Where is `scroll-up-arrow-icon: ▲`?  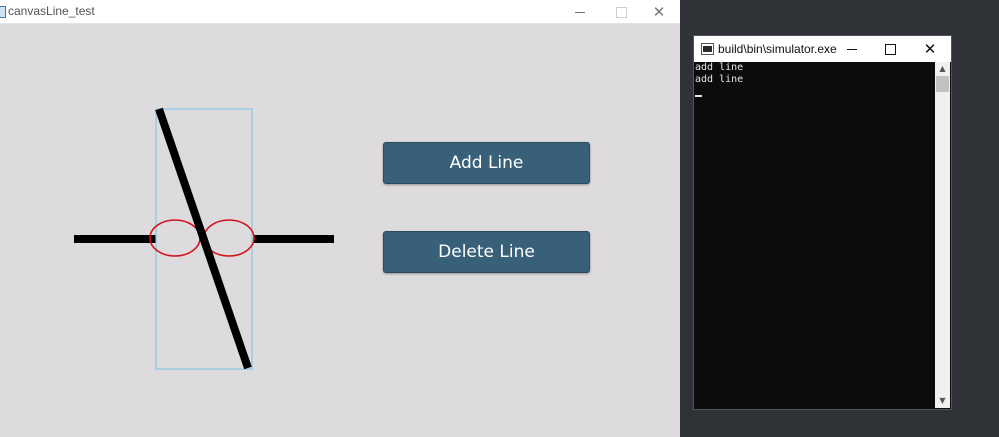
scroll-up-arrow-icon: ▲ is located at coordinates (942, 69).